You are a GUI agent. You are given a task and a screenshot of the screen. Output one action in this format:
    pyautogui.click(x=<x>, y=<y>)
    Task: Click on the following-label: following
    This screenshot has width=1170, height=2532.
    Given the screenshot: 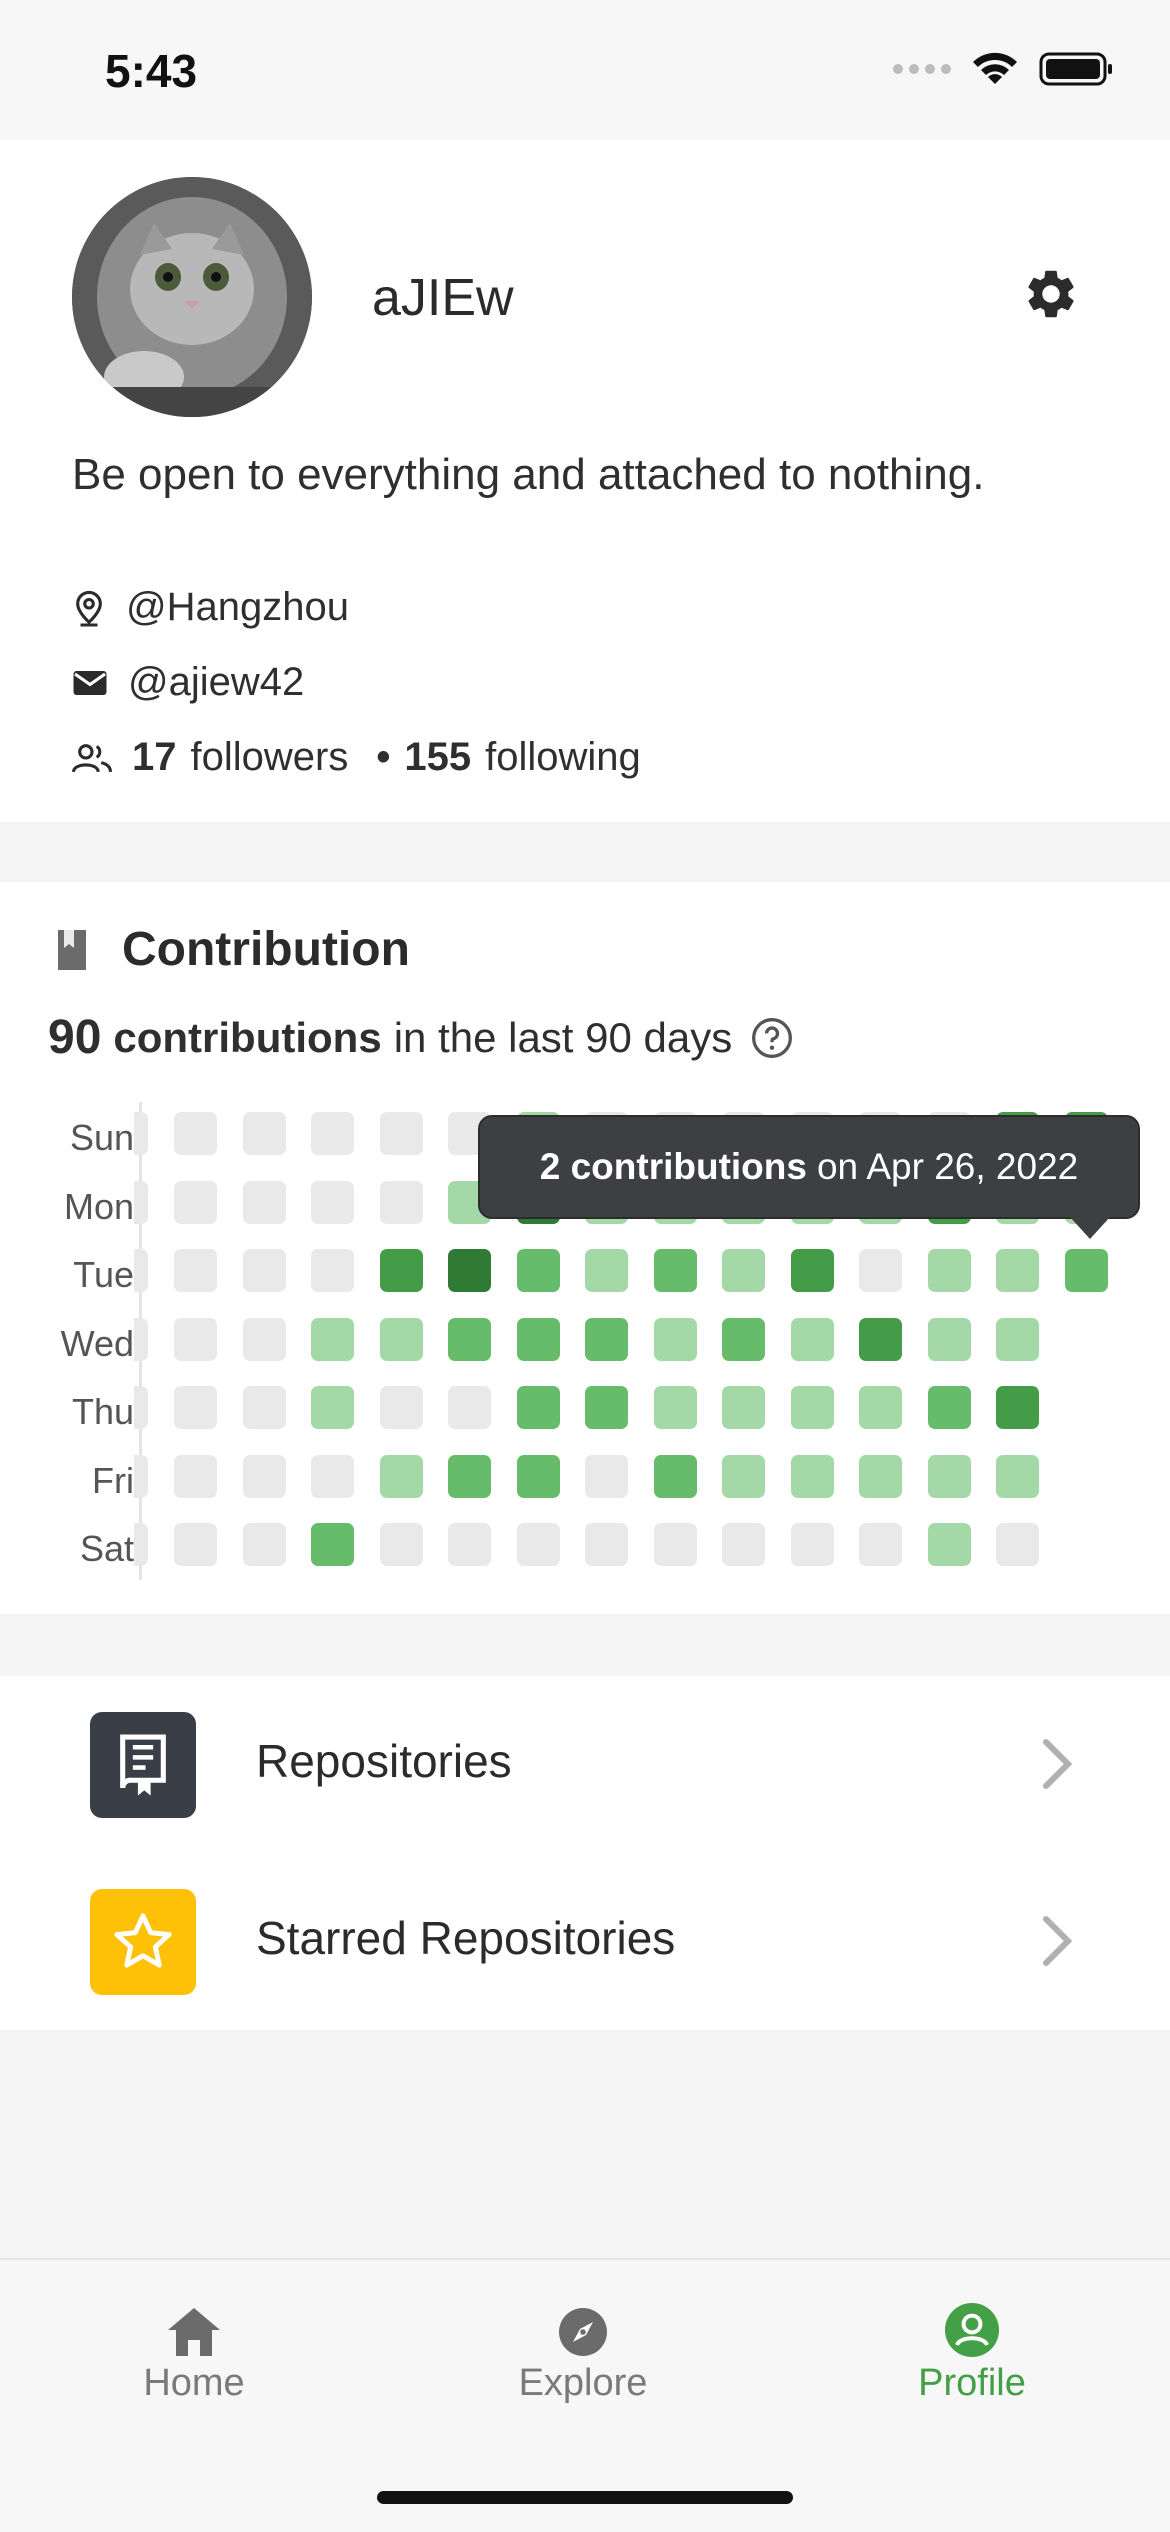 What is the action you would take?
    pyautogui.click(x=563, y=757)
    